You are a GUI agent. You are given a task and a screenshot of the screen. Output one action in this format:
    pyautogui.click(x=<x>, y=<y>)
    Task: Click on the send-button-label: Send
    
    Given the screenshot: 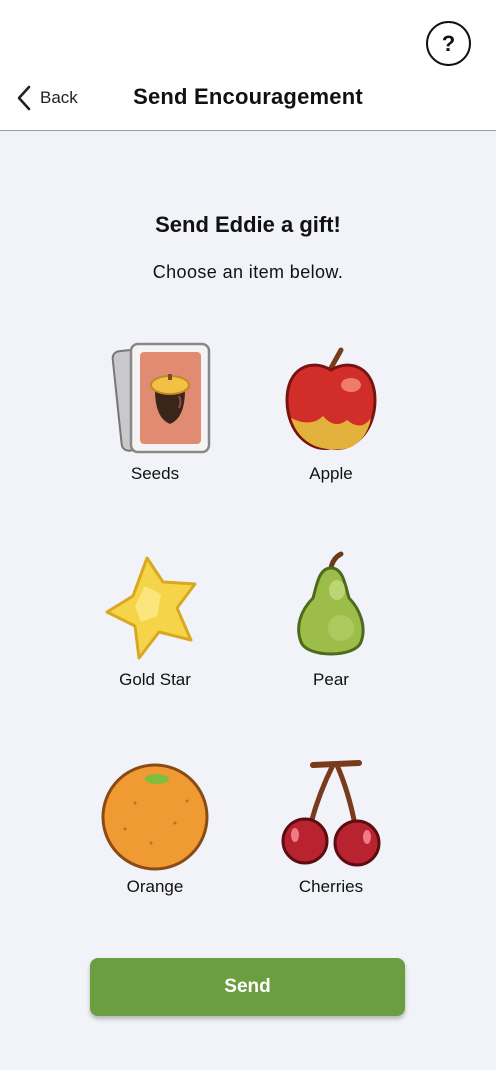 What is the action you would take?
    pyautogui.click(x=247, y=986)
    